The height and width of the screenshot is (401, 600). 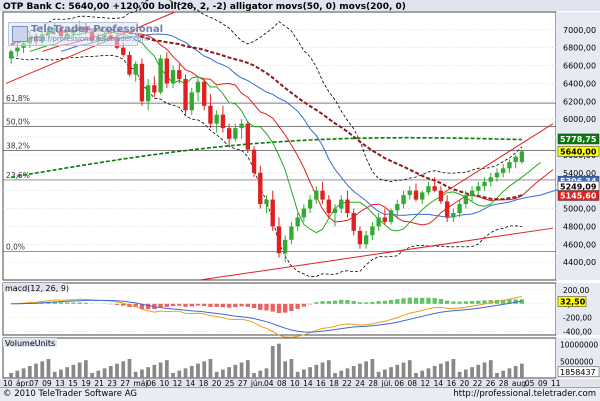 What do you see at coordinates (577, 361) in the screenshot?
I see `volume-tick-label: 5000000` at bounding box center [577, 361].